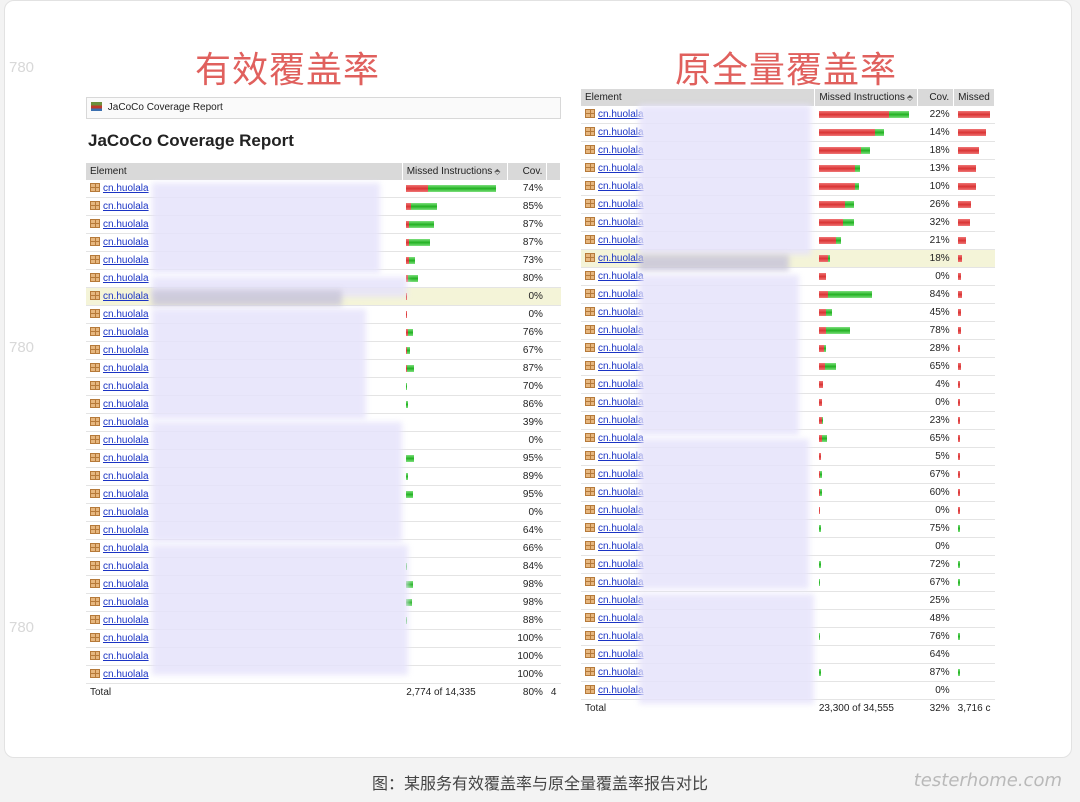  What do you see at coordinates (788, 492) in the screenshot?
I see `table-row: cn.huolala 60%` at bounding box center [788, 492].